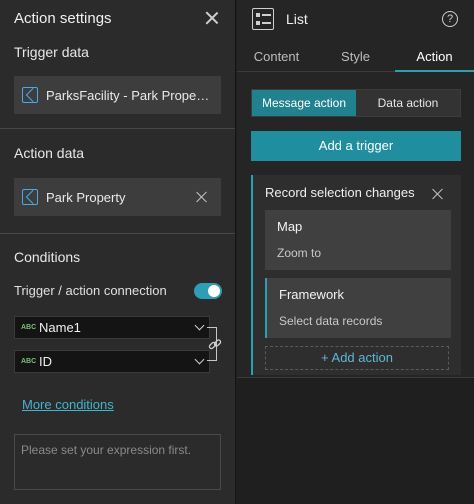 Image resolution: width=474 pixels, height=504 pixels. I want to click on action-description: Select data records, so click(331, 321).